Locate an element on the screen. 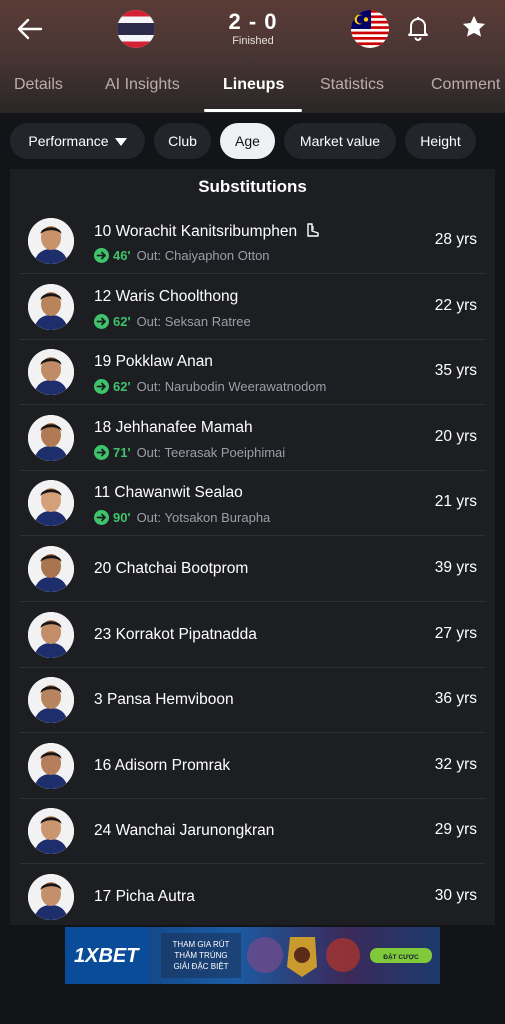 This screenshot has height=1024, width=505. ad-line-2: THĂM TRÚNG is located at coordinates (200, 955).